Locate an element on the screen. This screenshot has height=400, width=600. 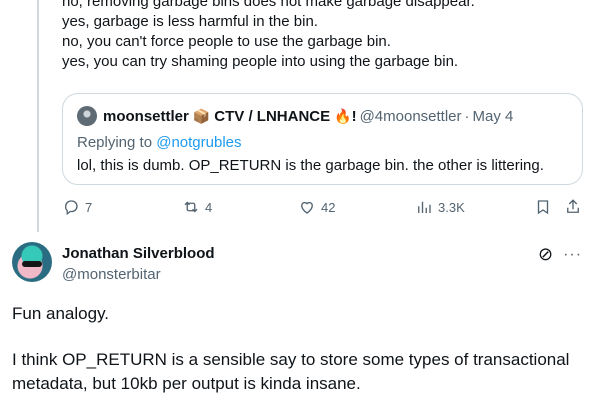
share-button is located at coordinates (575, 207).